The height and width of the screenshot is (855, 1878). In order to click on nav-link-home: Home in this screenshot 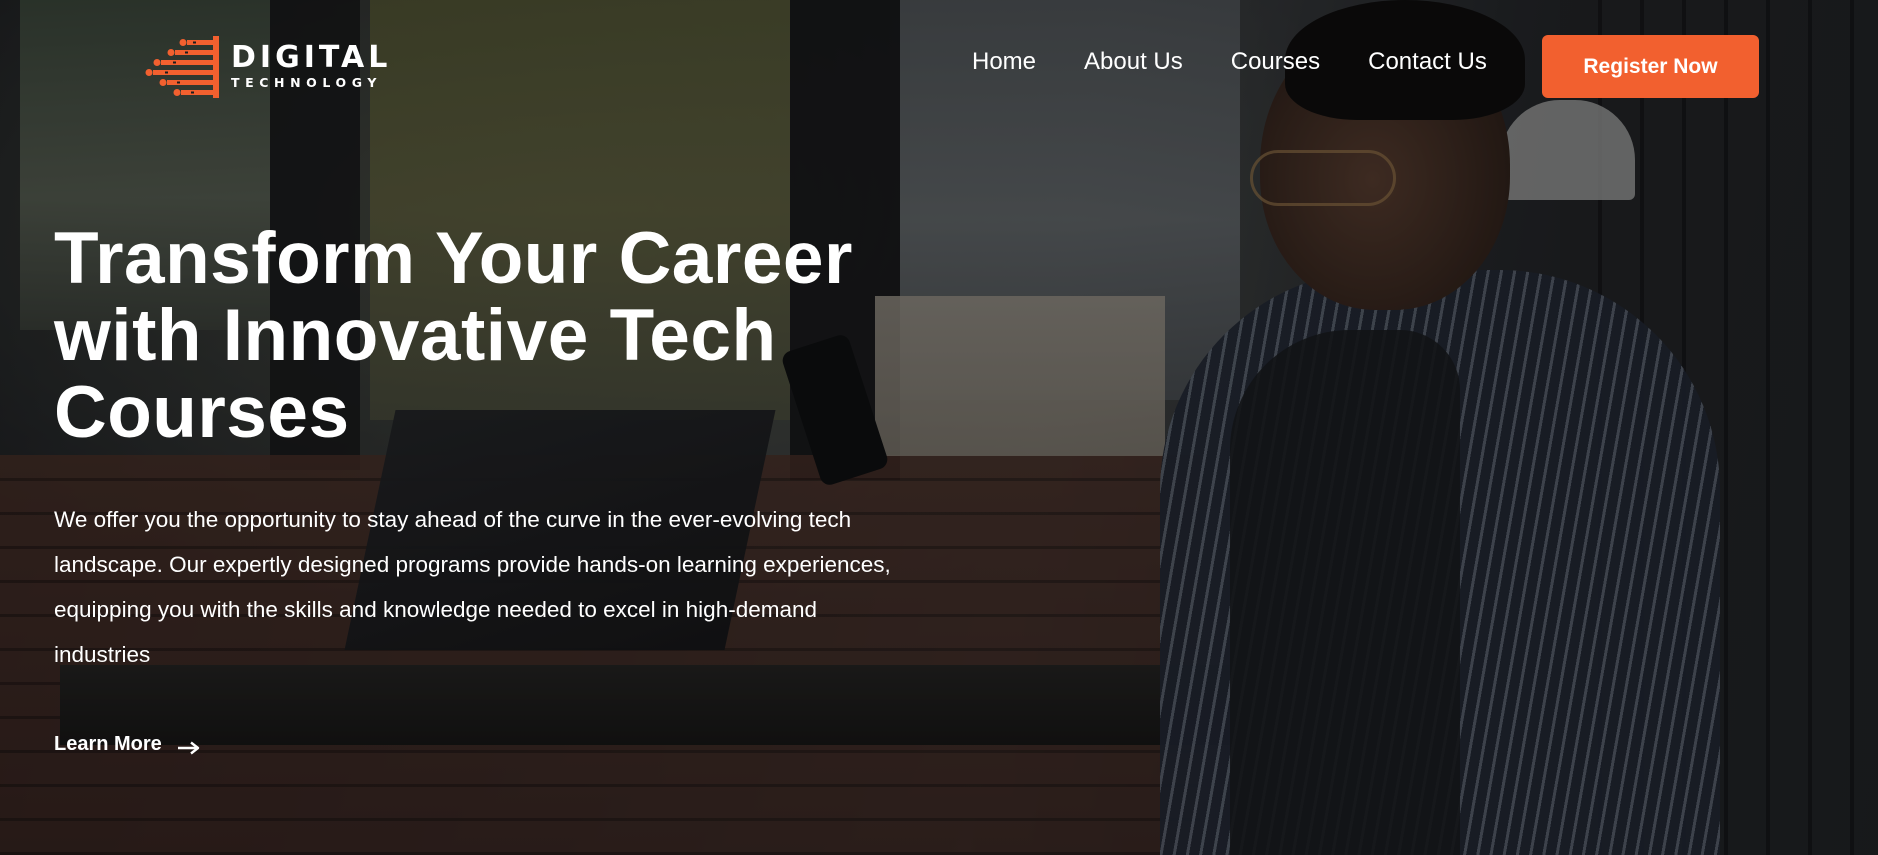, I will do `click(1004, 62)`.